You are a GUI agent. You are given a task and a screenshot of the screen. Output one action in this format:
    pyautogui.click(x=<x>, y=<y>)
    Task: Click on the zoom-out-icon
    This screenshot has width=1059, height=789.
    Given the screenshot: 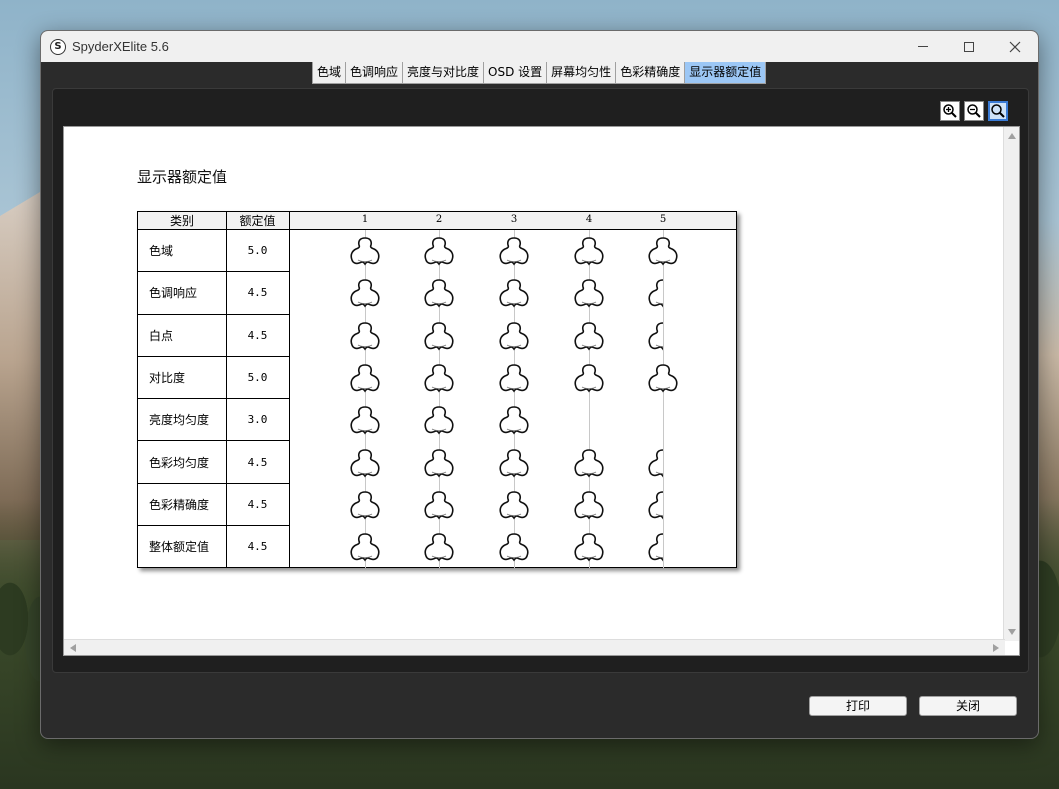 What is the action you would take?
    pyautogui.click(x=974, y=111)
    